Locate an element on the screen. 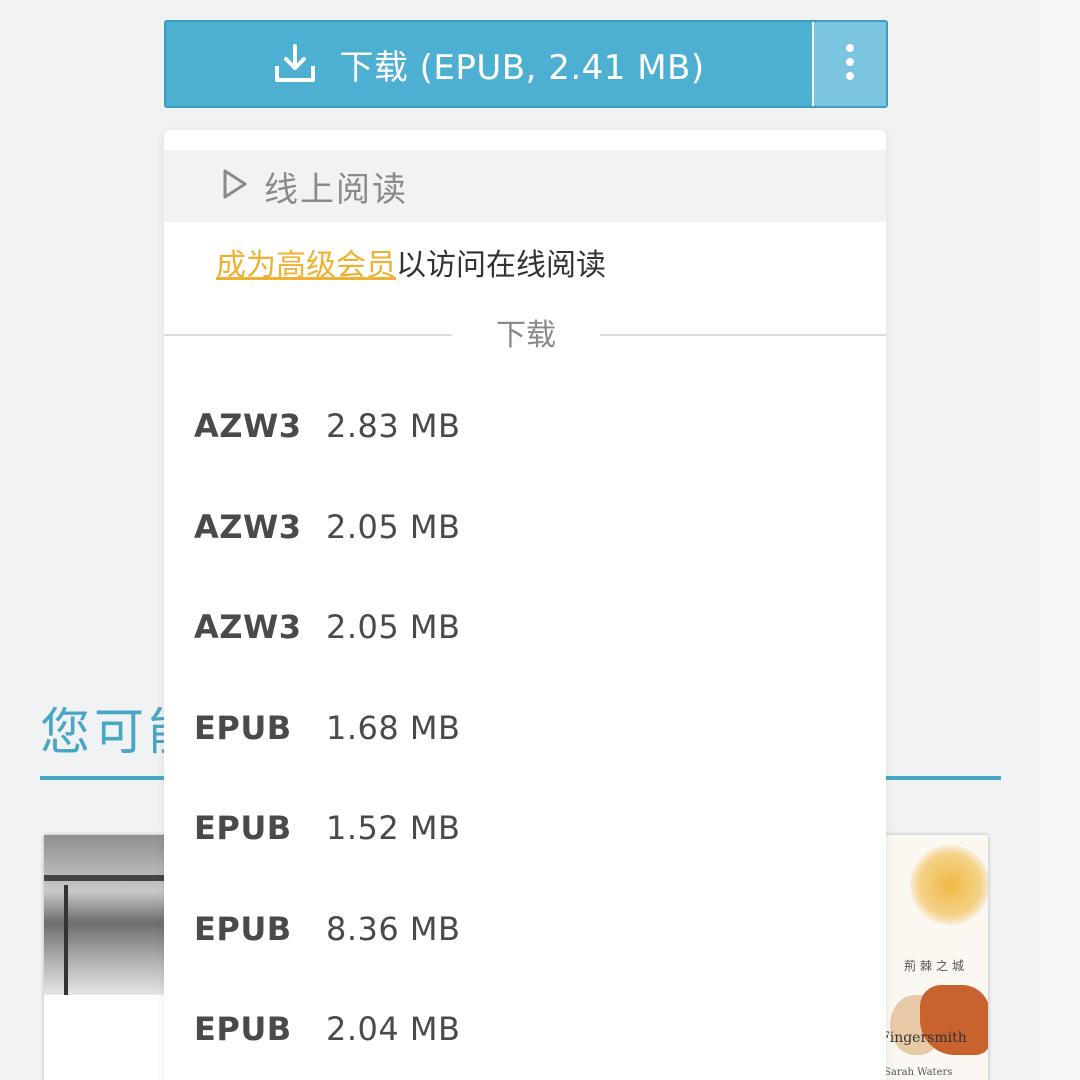 Image resolution: width=1080 pixels, height=1080 pixels. file-size: 2.04 MB is located at coordinates (393, 1029).